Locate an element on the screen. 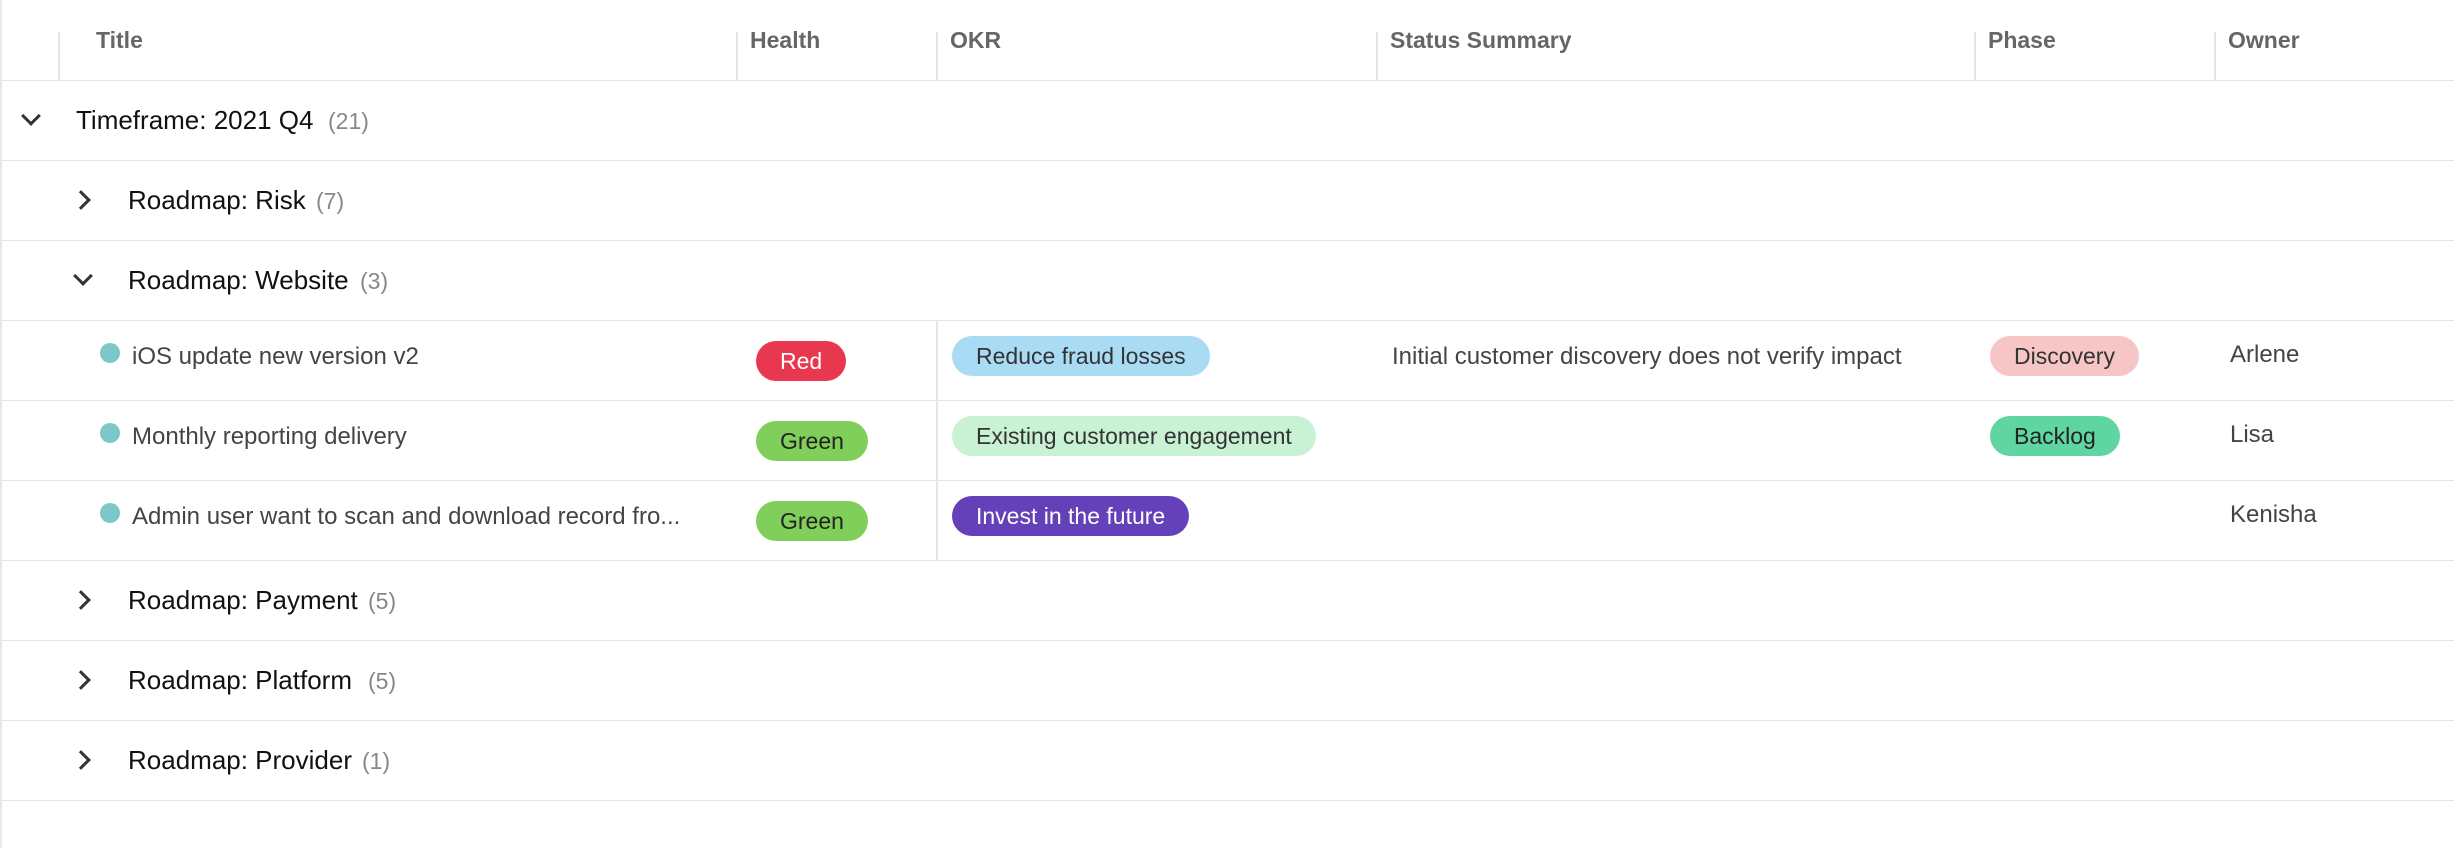  group-count: (1) is located at coordinates (376, 761).